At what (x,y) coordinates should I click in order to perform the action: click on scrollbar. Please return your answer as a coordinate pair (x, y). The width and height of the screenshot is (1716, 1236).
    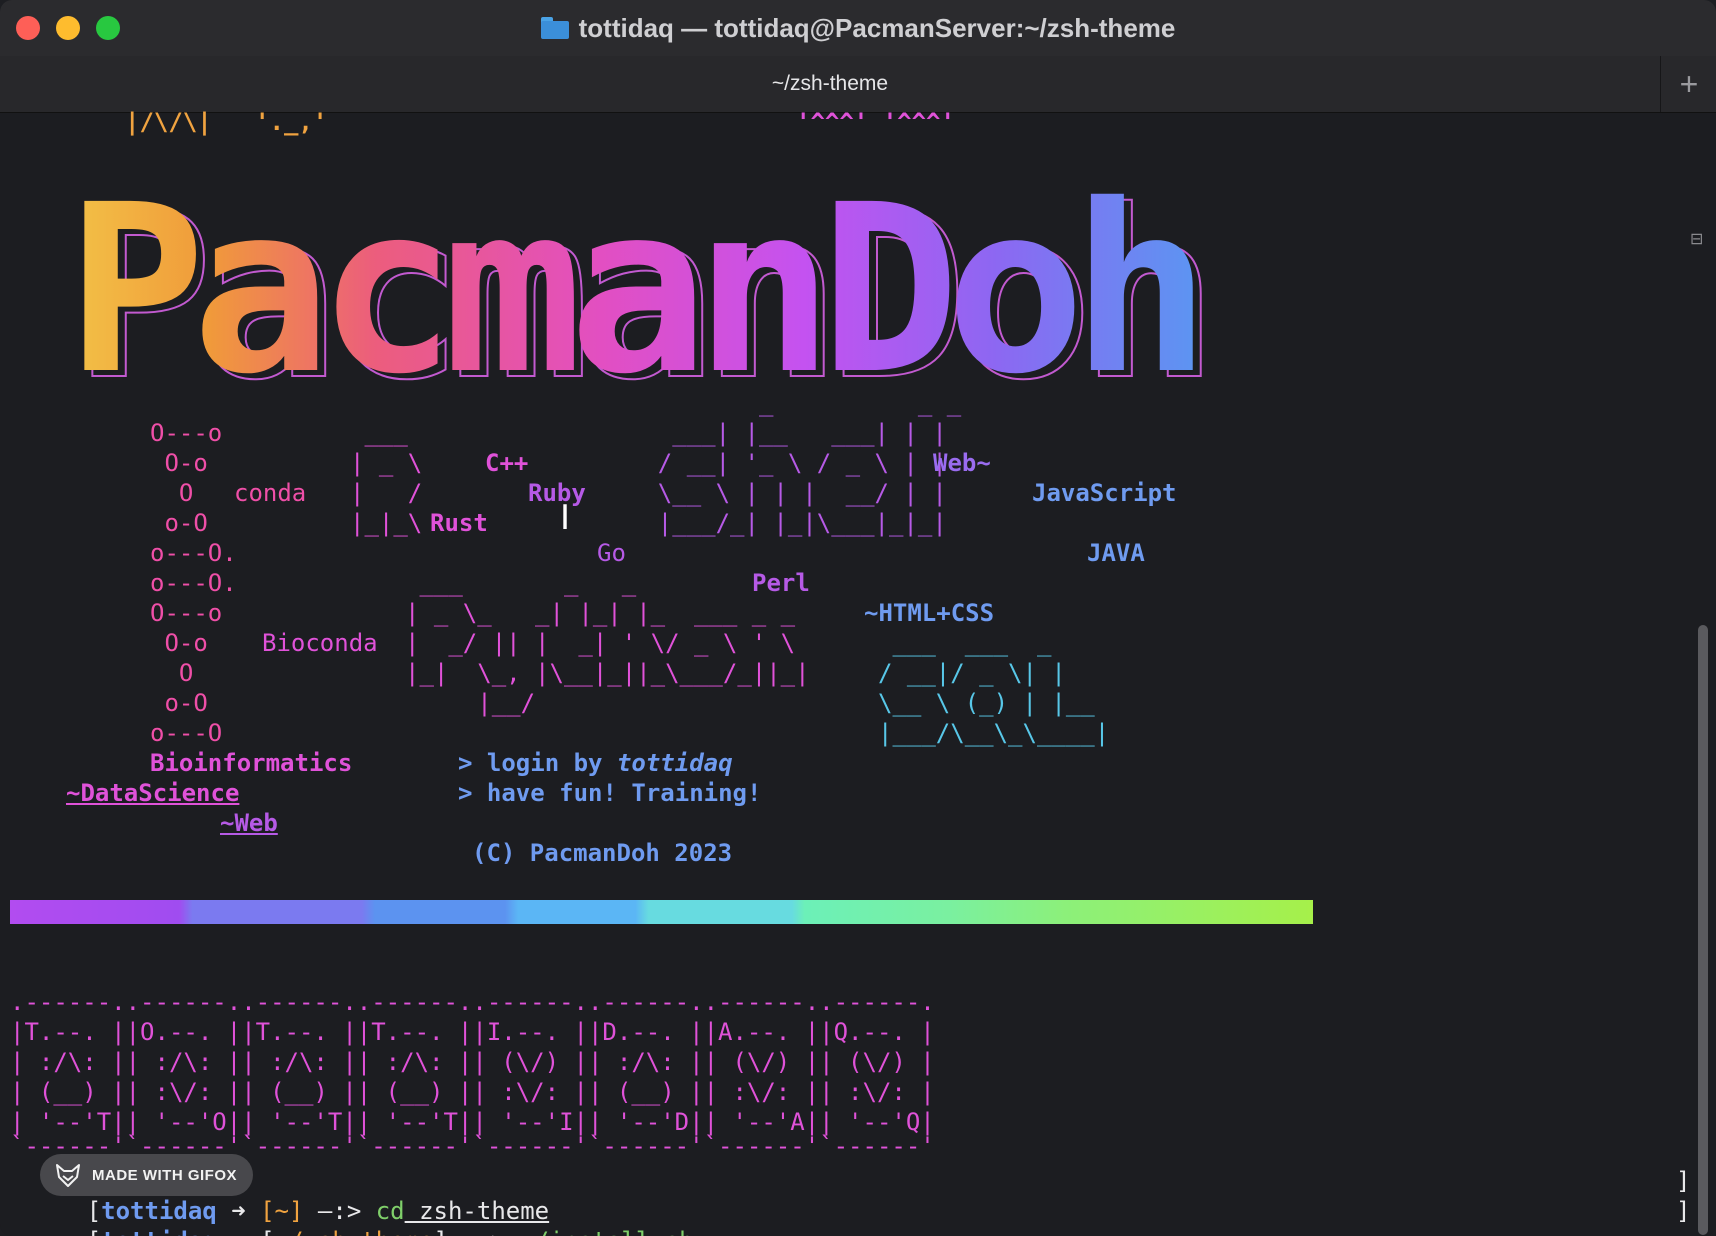
    Looking at the image, I should click on (1703, 930).